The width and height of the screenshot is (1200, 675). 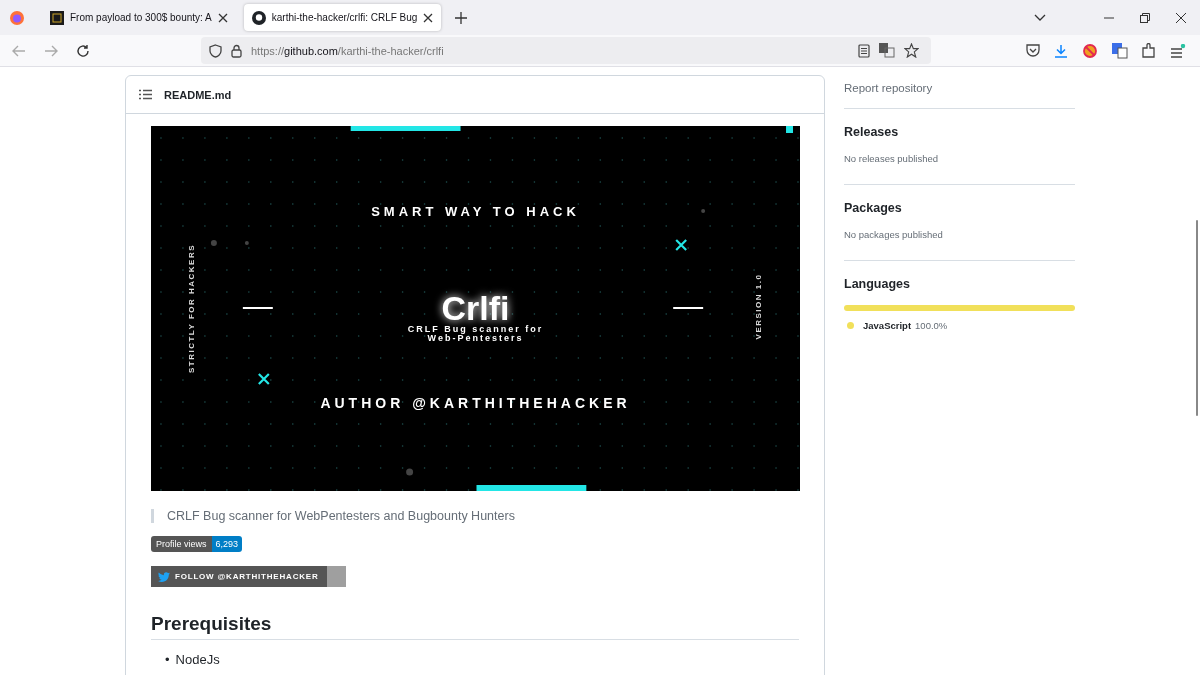 I want to click on lock-icon, so click(x=236, y=50).